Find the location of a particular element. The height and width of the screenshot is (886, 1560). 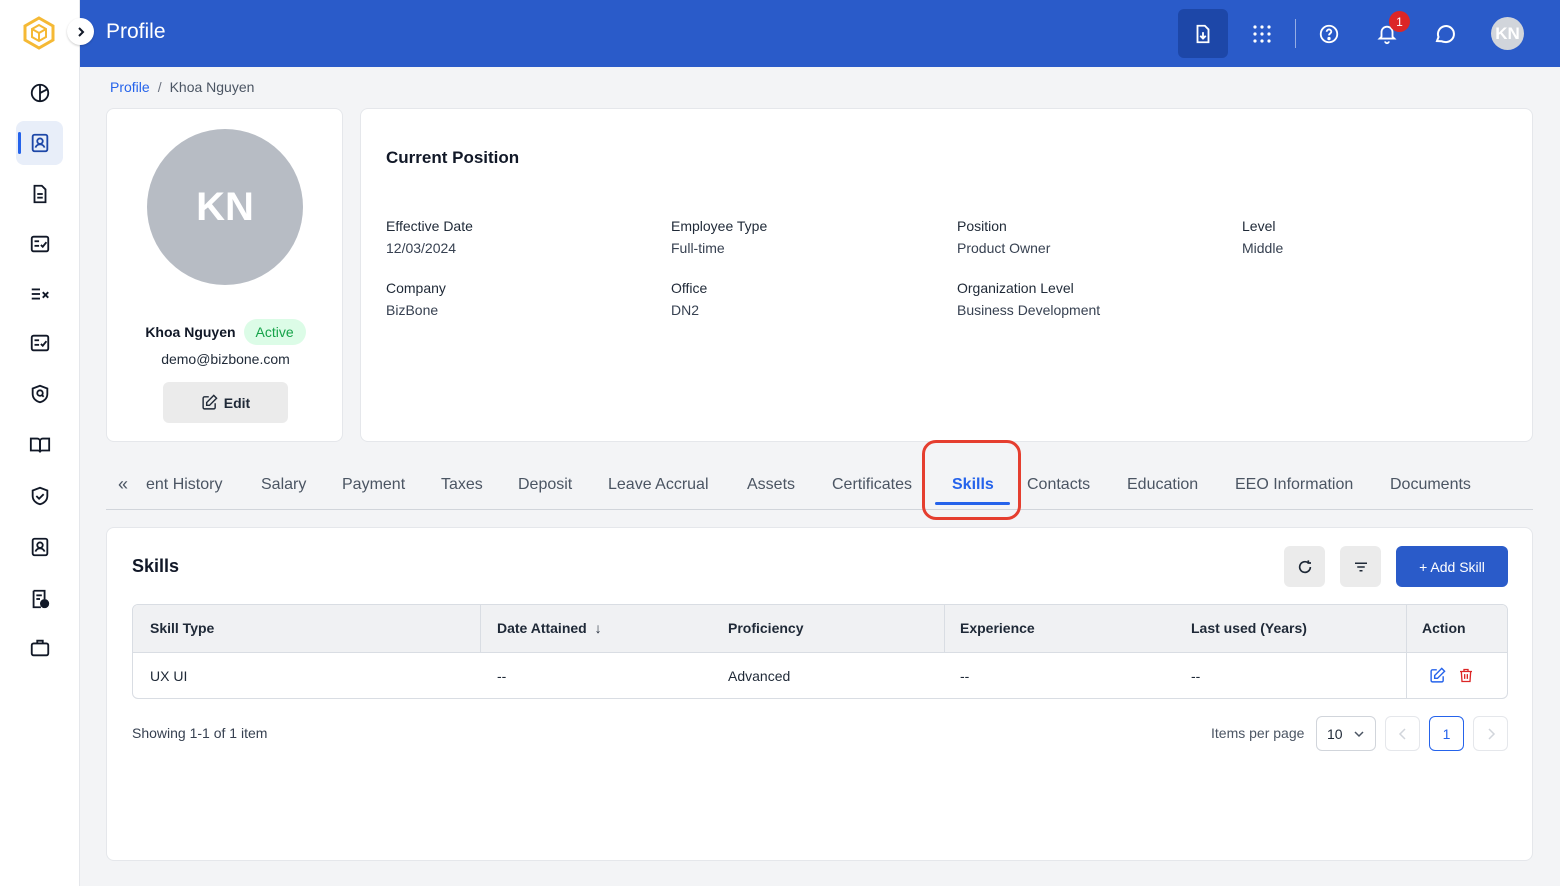

pagination-summary: Showing 1-1 of 1 item is located at coordinates (200, 733).